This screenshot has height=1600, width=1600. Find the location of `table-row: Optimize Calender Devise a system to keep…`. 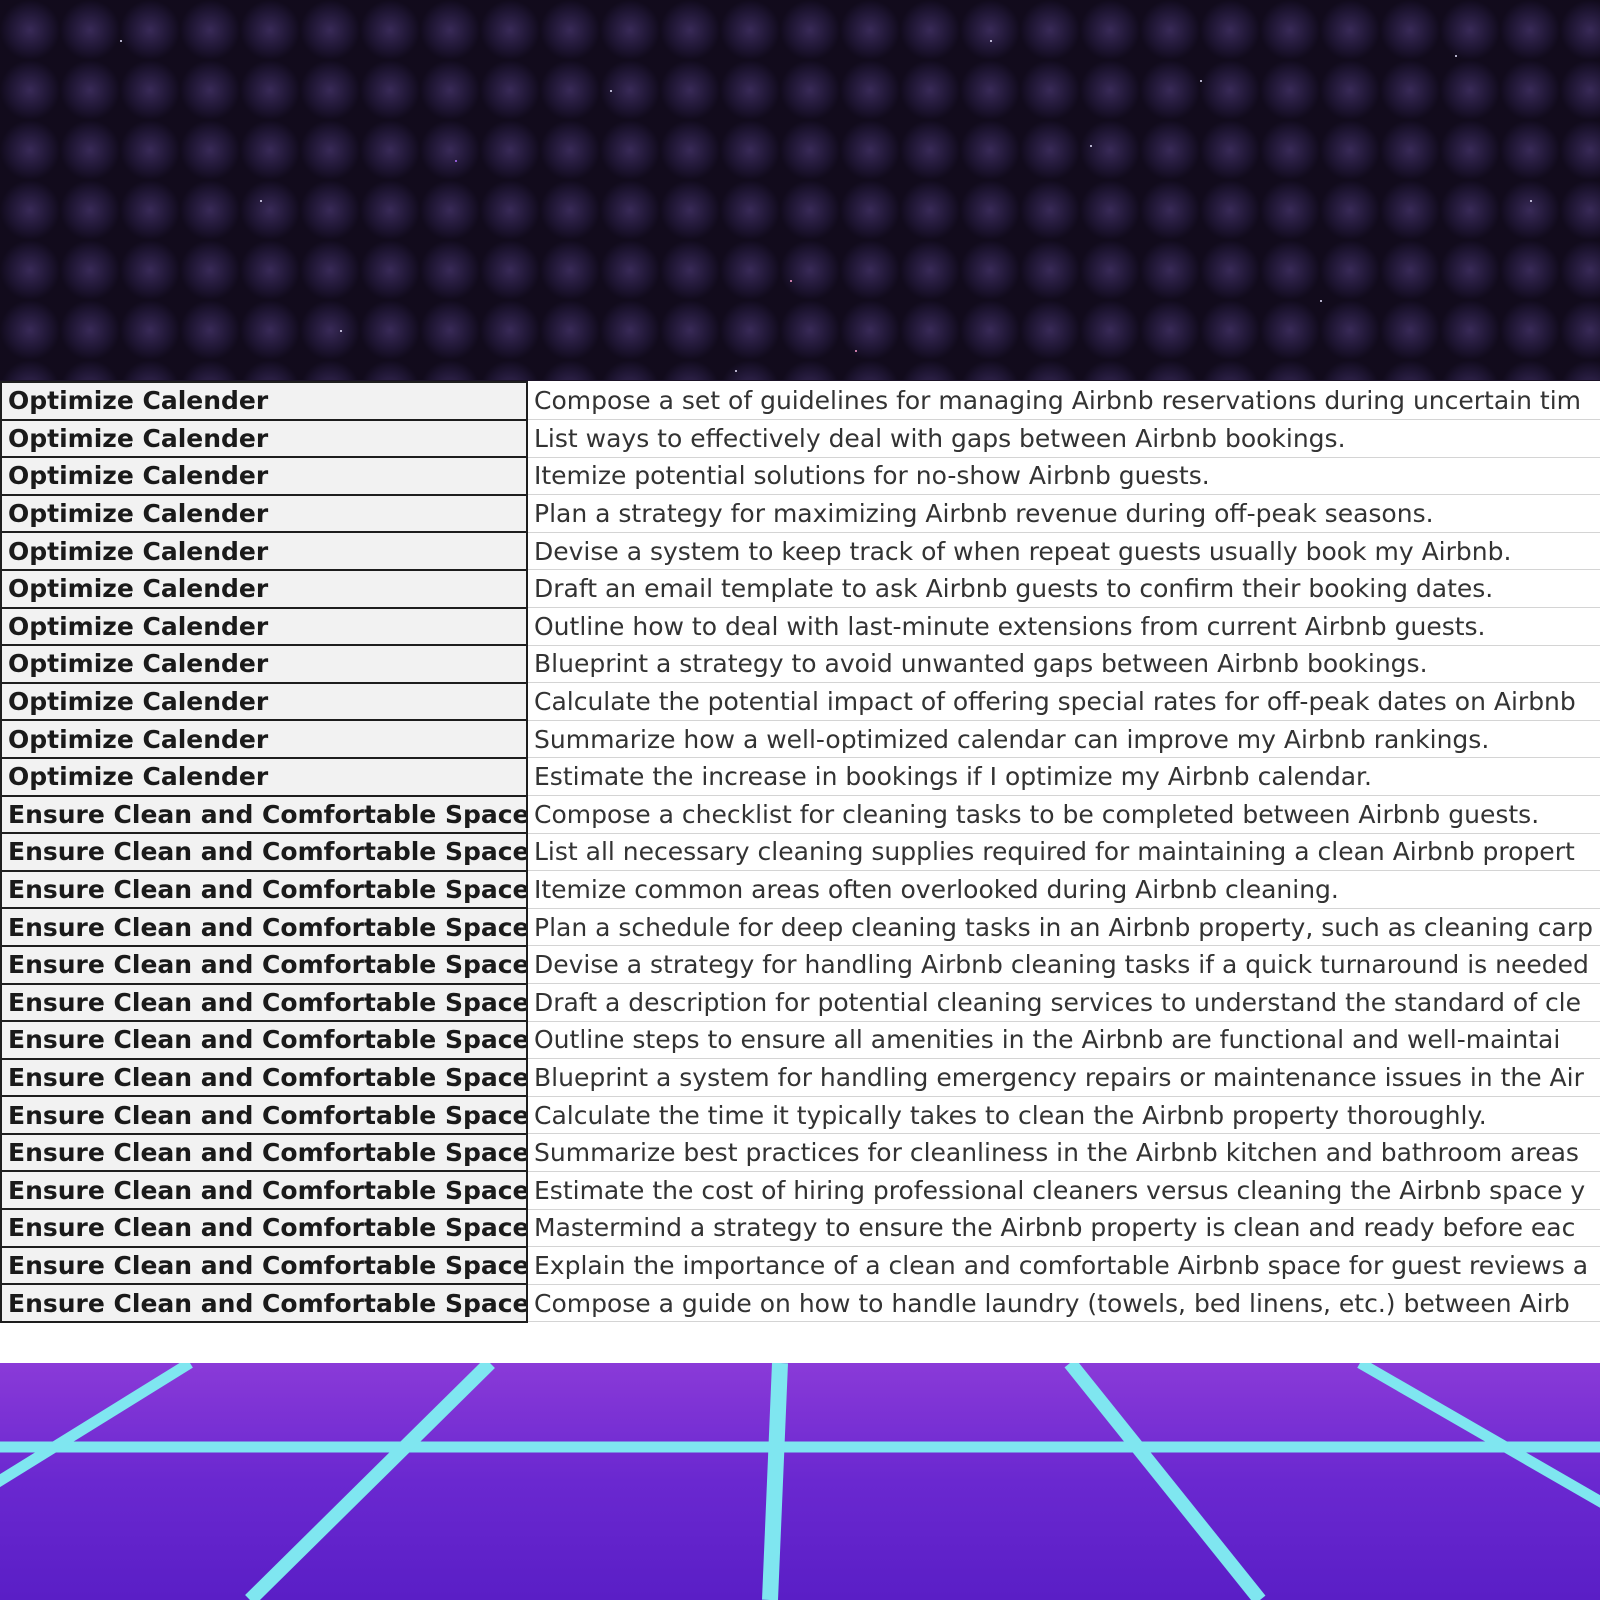

table-row: Optimize Calender Devise a system to keep… is located at coordinates (800, 551).